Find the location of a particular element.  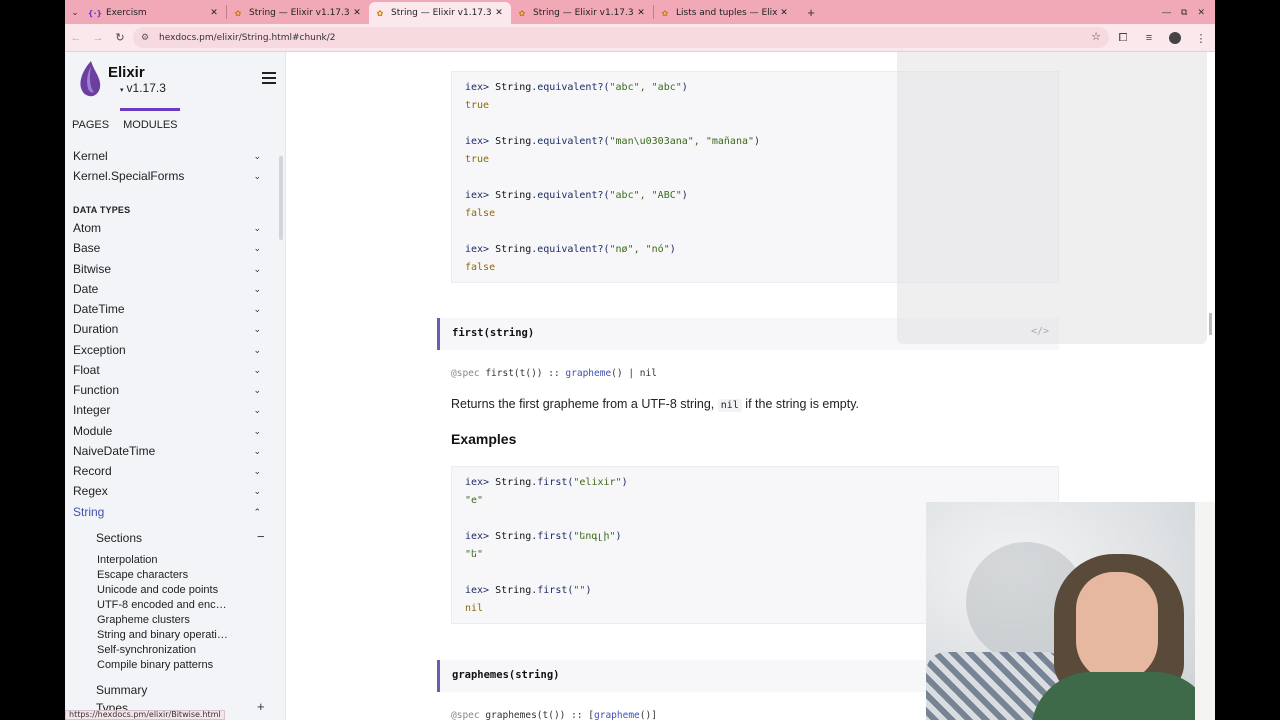

sidebar-item-bitwise: Bitwise ⌄ is located at coordinates (170, 269).